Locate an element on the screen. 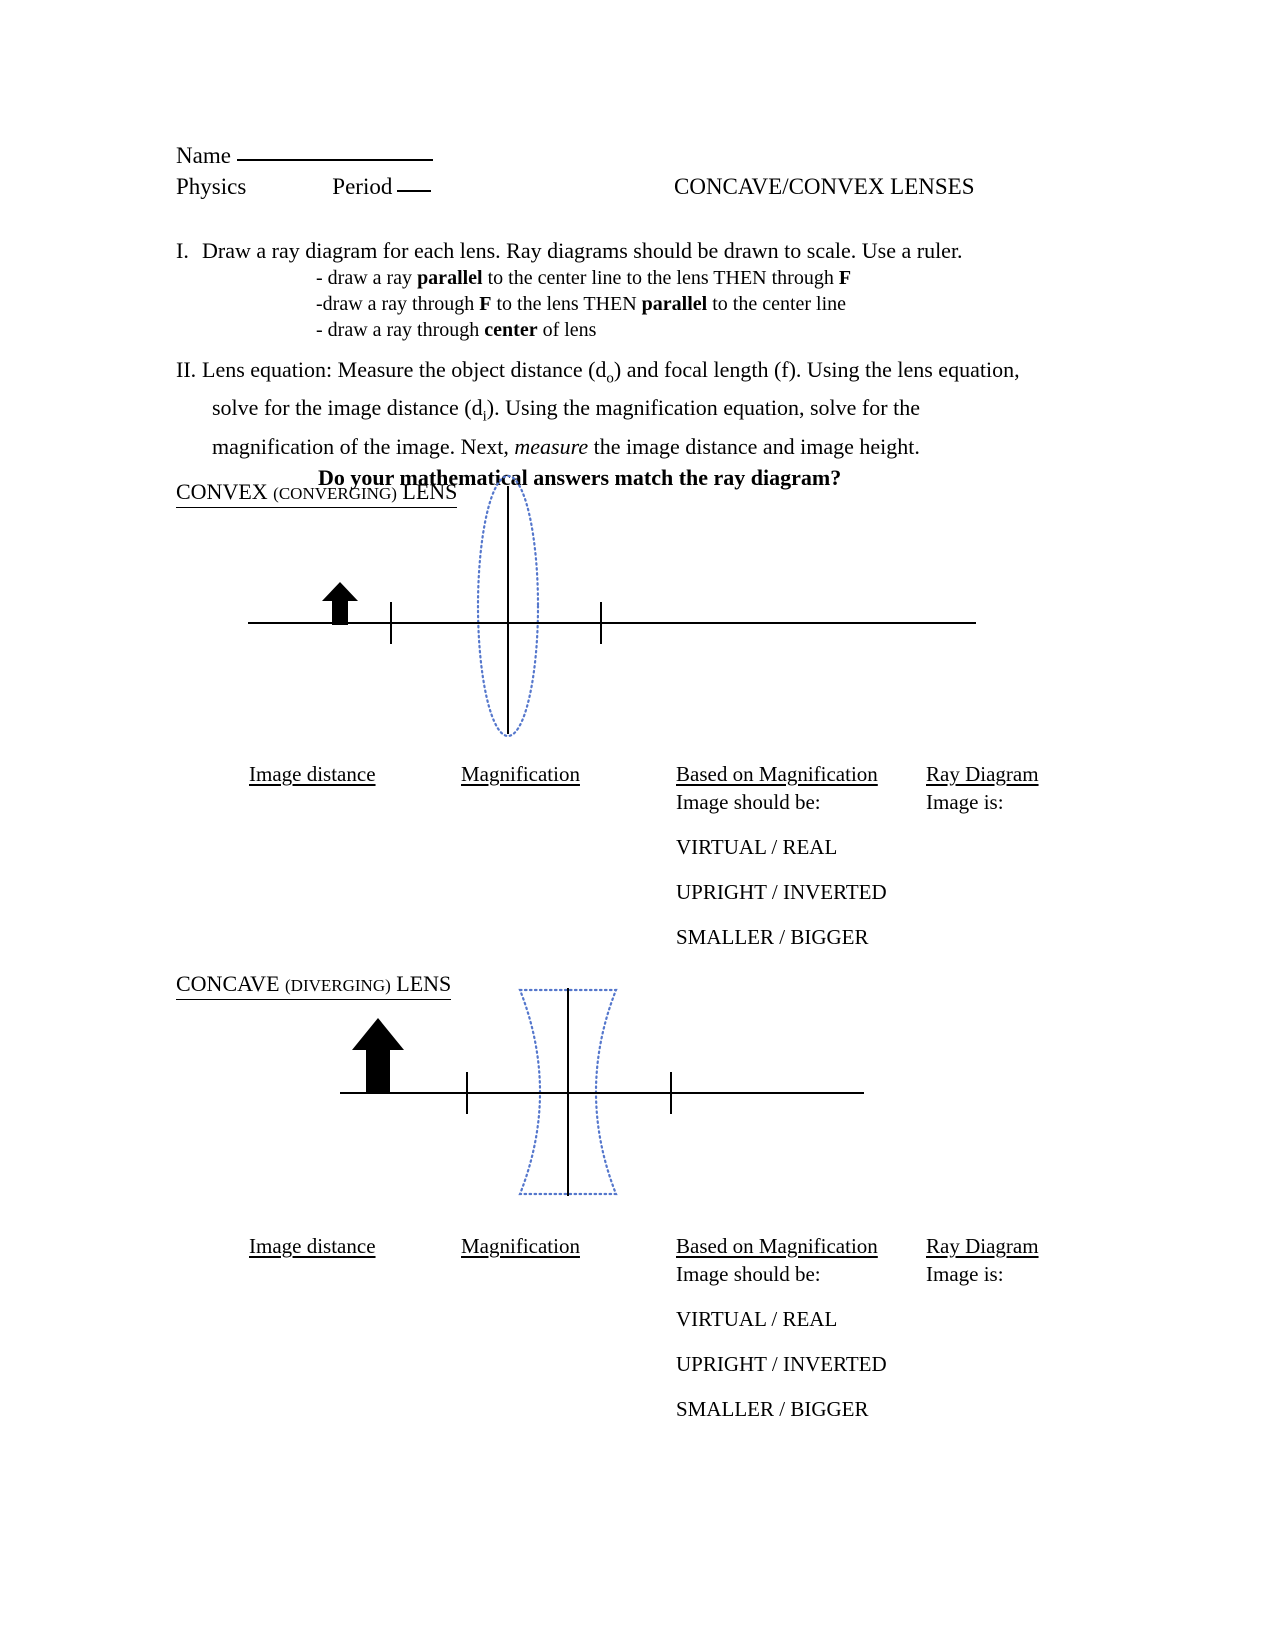 Image resolution: width=1275 pixels, height=1650 pixels. section-two-text: the image distance and image height. is located at coordinates (754, 446).